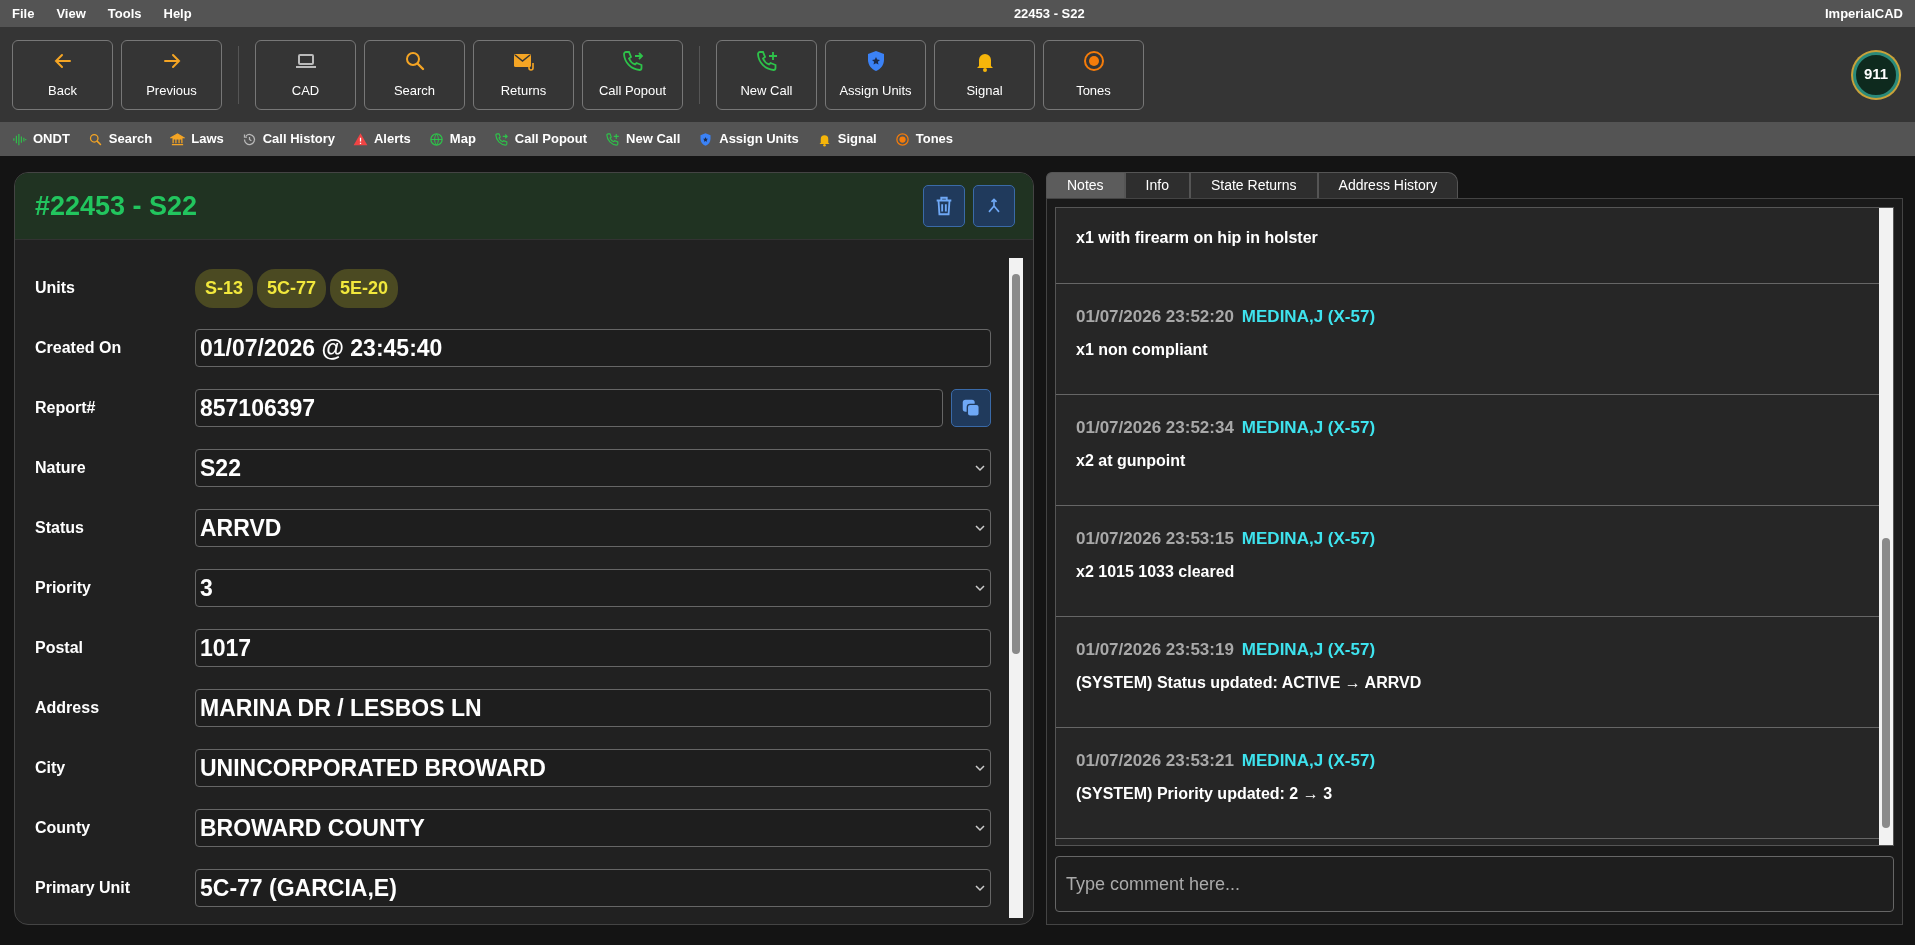 This screenshot has width=1915, height=945. I want to click on unit-badge: 5C-77, so click(292, 288).